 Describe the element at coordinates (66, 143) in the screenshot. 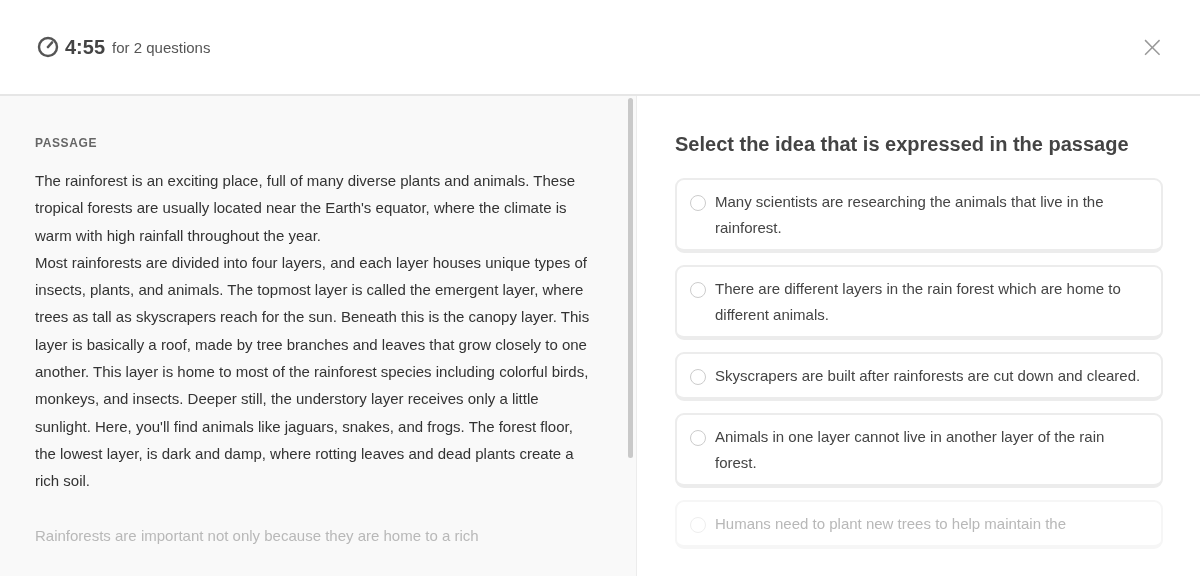

I see `passage-label: PASSAGE` at that location.